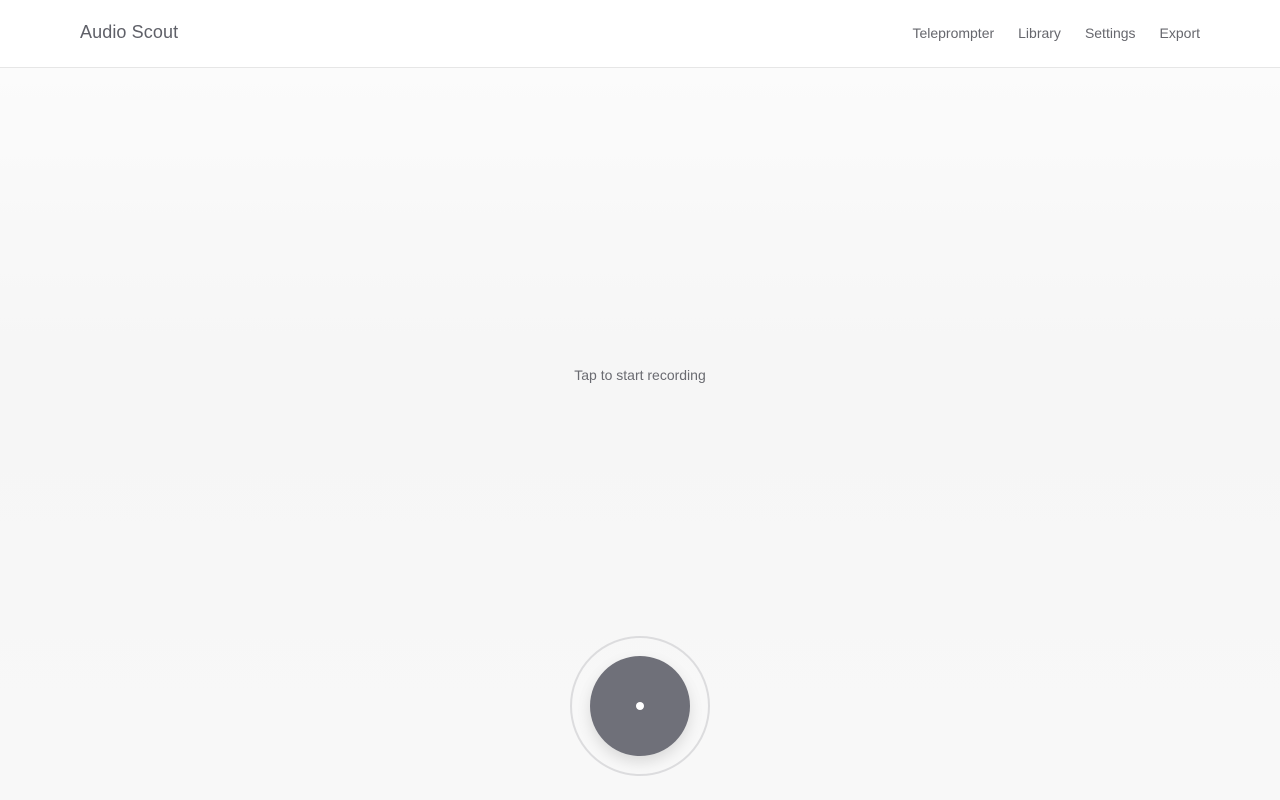  Describe the element at coordinates (1110, 33) in the screenshot. I see `nav-settings: Settings` at that location.